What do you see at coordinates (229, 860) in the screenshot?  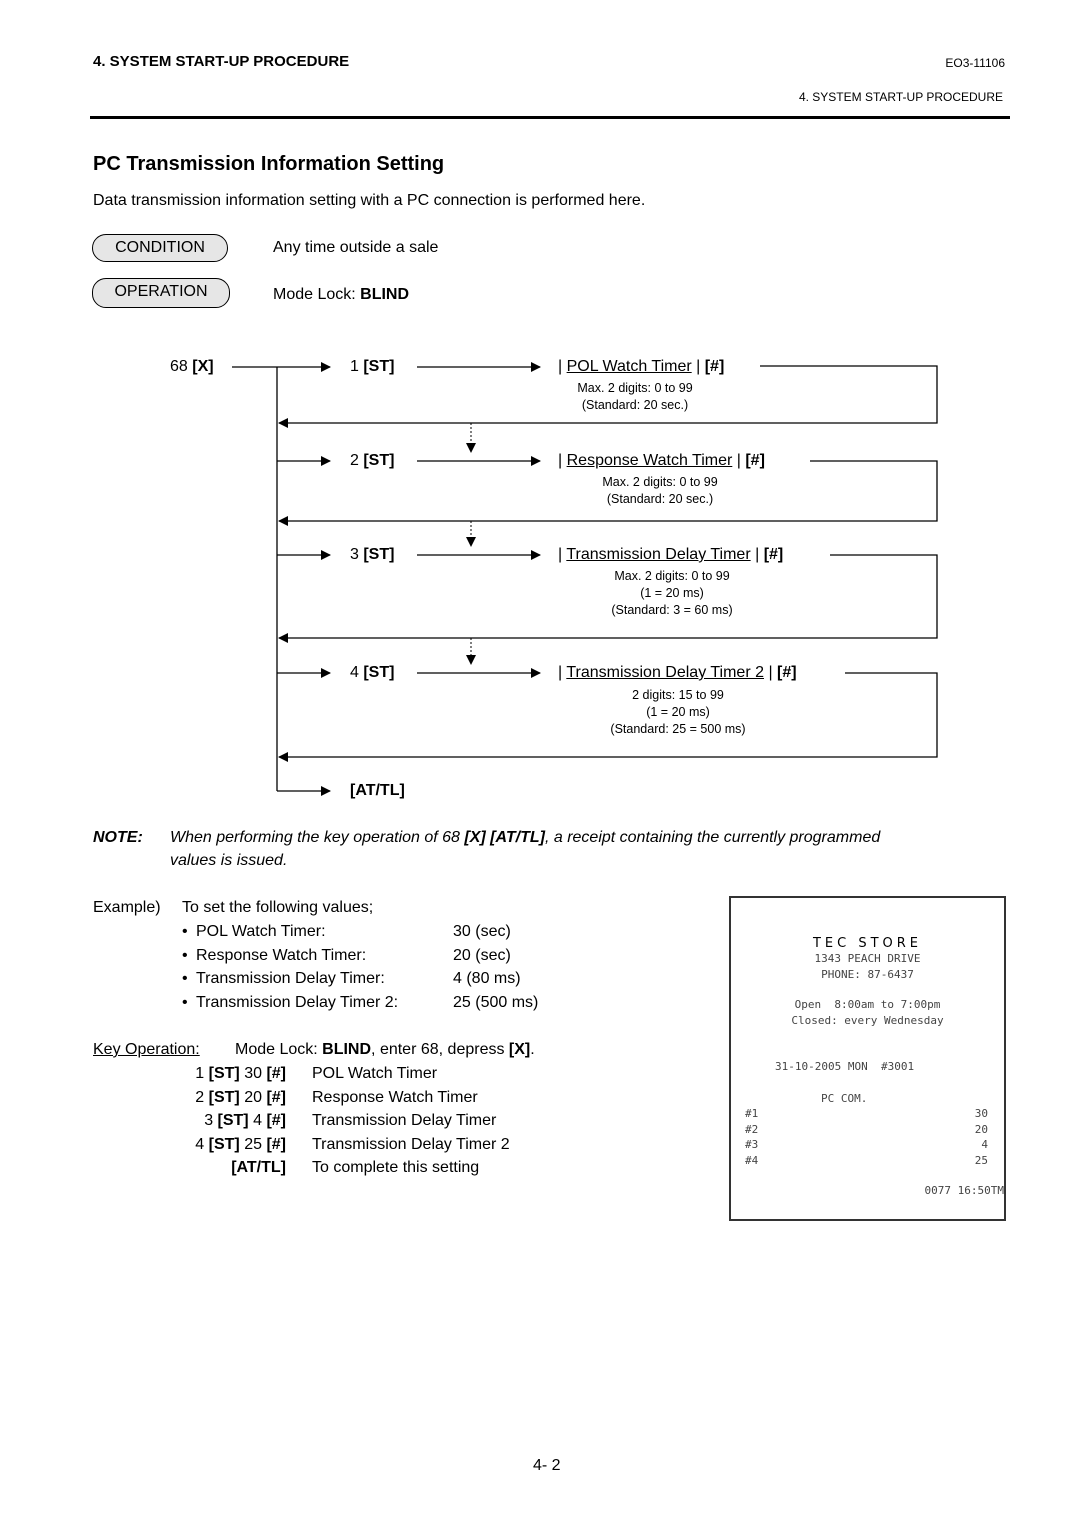 I see `note-text-2: values is issued.` at bounding box center [229, 860].